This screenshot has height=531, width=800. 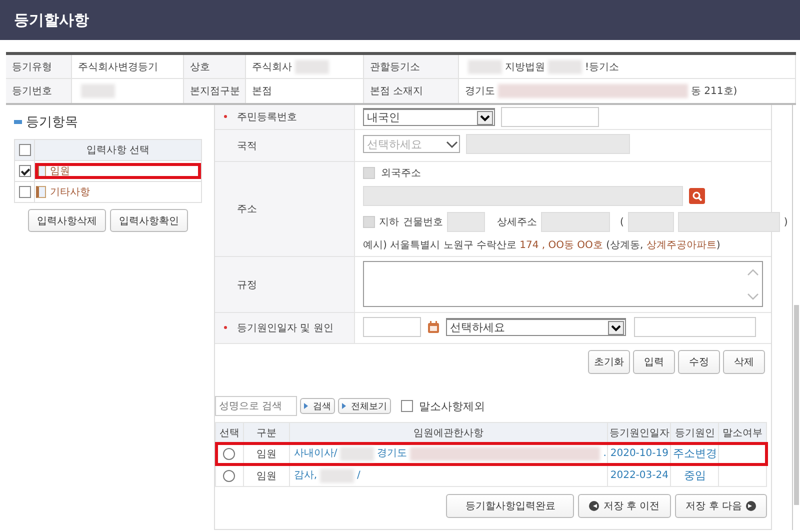 I want to click on value-text: 주식회사, so click(x=272, y=67).